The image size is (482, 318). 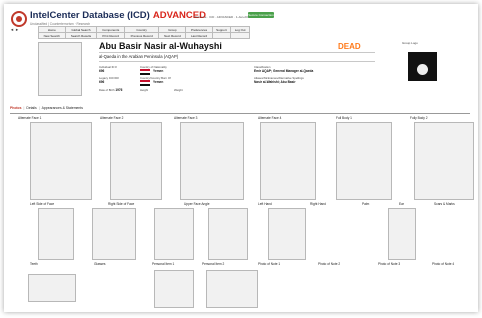 What do you see at coordinates (42, 204) in the screenshot?
I see `photo-caption: Left Side of Face` at bounding box center [42, 204].